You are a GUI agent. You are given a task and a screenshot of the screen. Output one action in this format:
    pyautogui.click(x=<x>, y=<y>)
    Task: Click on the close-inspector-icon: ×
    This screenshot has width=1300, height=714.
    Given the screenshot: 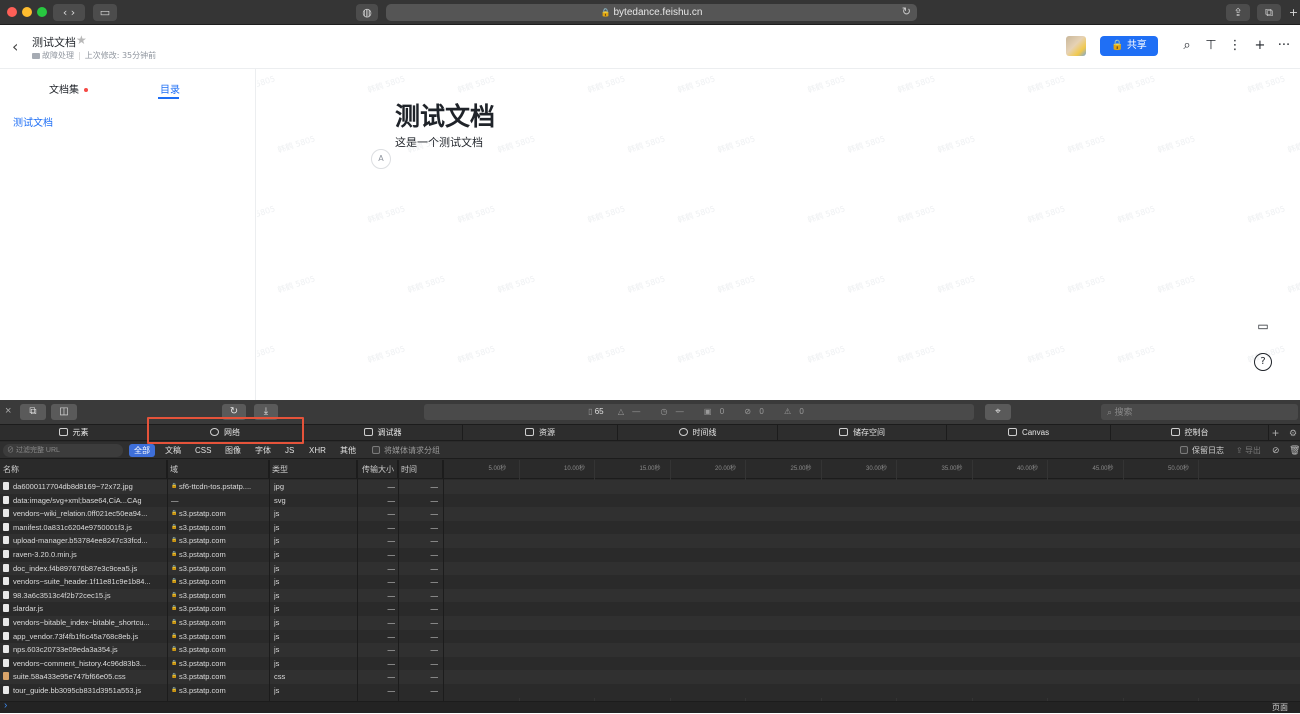 What is the action you would take?
    pyautogui.click(x=8, y=411)
    